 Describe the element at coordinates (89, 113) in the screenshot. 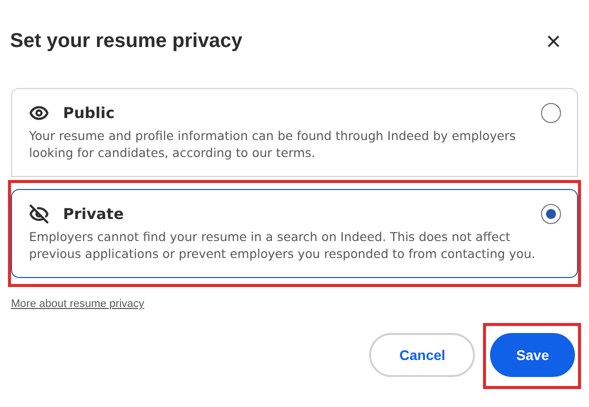

I see `option-label: Public` at that location.